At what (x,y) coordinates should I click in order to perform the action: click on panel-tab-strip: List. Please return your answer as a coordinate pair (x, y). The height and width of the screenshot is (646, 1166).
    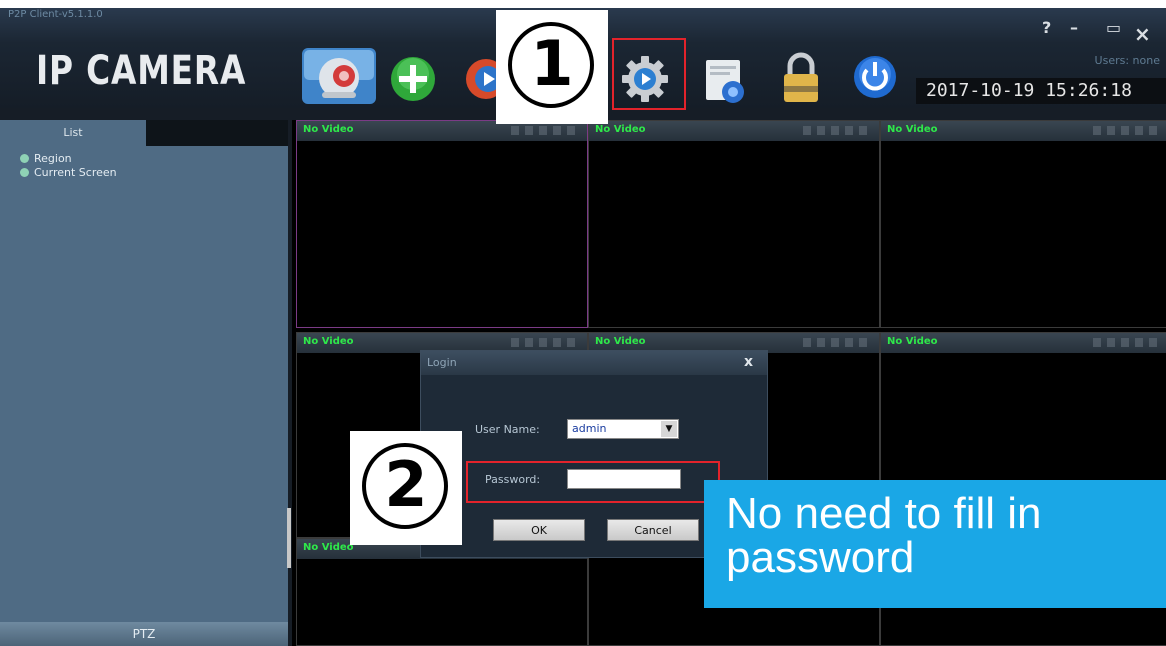
    Looking at the image, I should click on (144, 133).